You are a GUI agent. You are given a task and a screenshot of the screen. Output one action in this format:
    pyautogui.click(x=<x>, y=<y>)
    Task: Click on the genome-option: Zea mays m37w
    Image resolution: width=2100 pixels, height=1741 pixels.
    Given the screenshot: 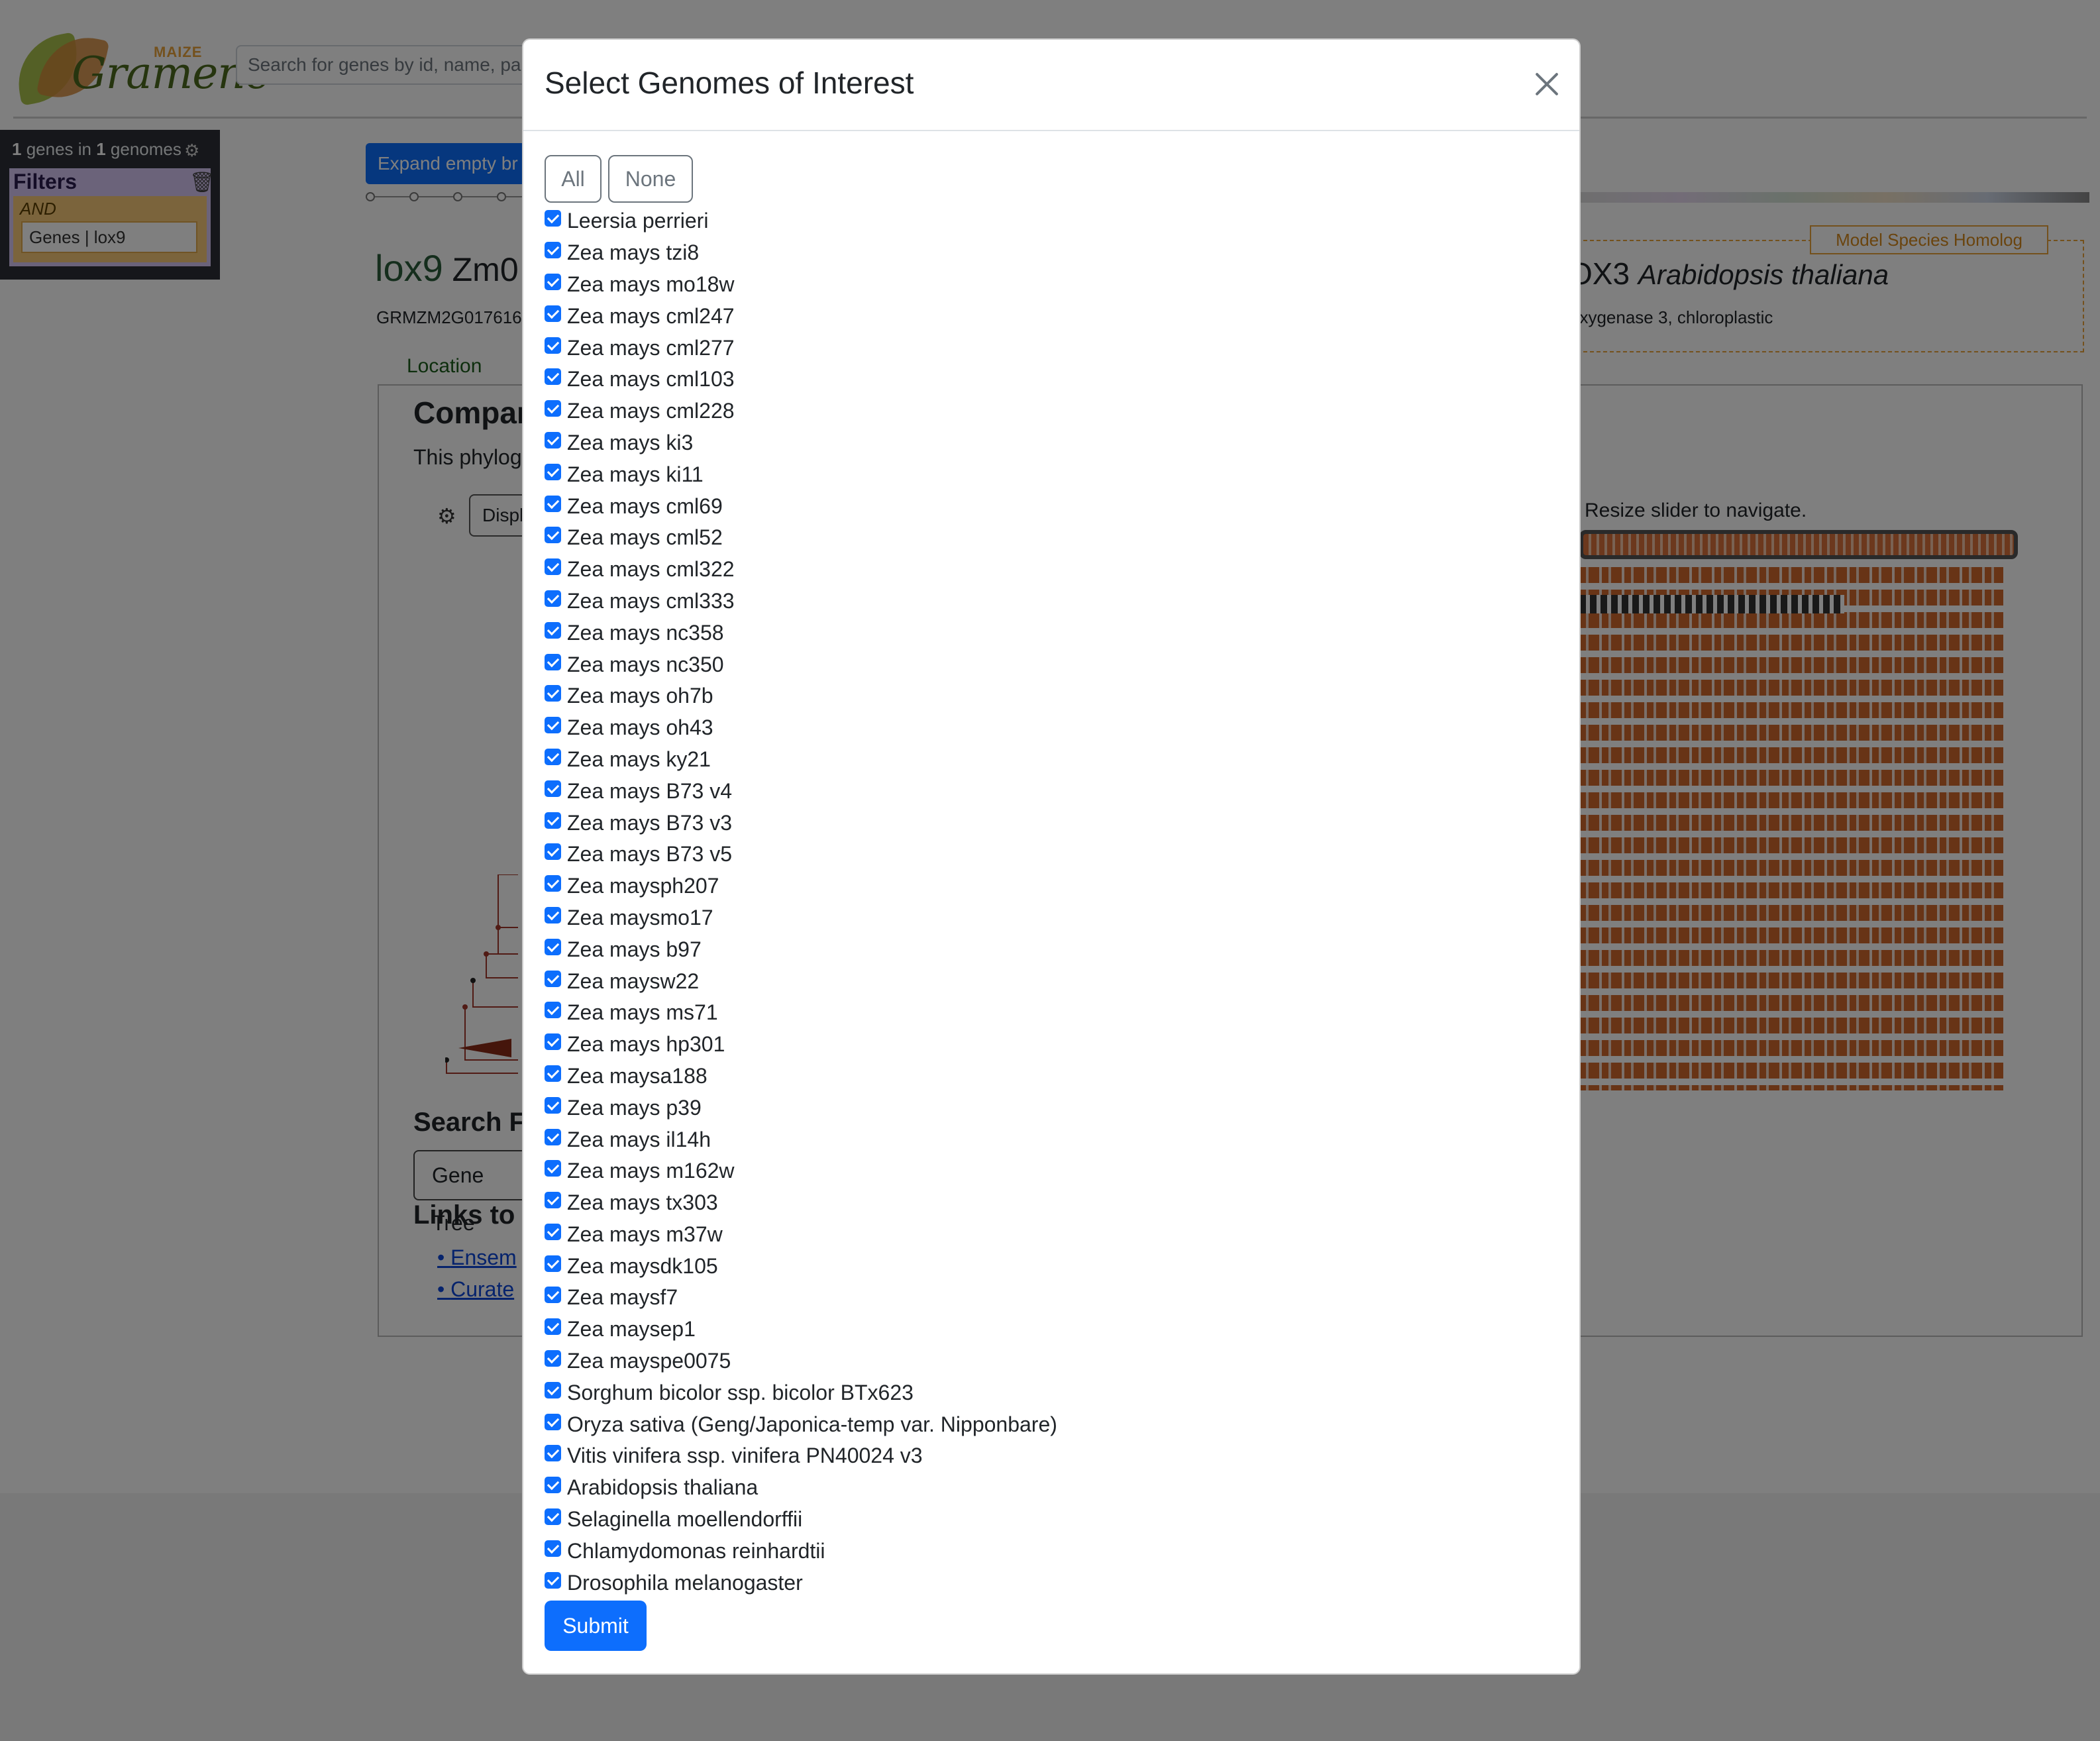 What is the action you would take?
    pyautogui.click(x=1041, y=1235)
    